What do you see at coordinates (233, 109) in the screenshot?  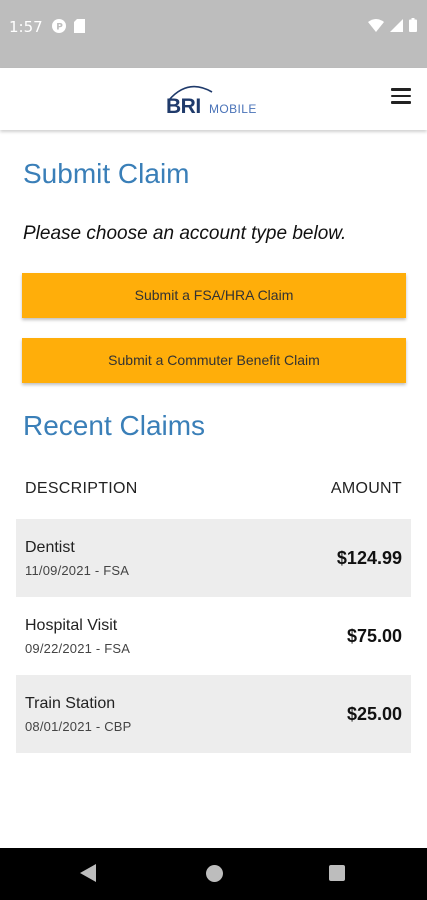 I see `logo-subtext: MOBILE` at bounding box center [233, 109].